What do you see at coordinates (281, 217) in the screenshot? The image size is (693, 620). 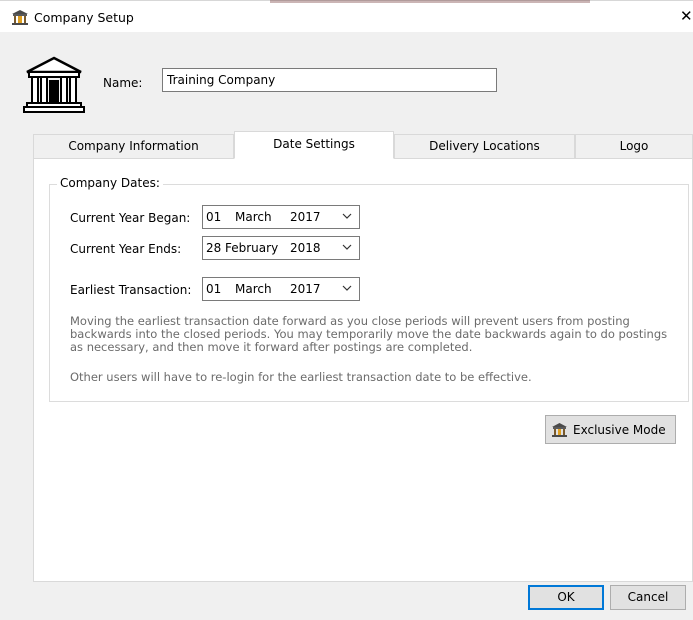 I see `current-year-began-picker: 01 March 2017` at bounding box center [281, 217].